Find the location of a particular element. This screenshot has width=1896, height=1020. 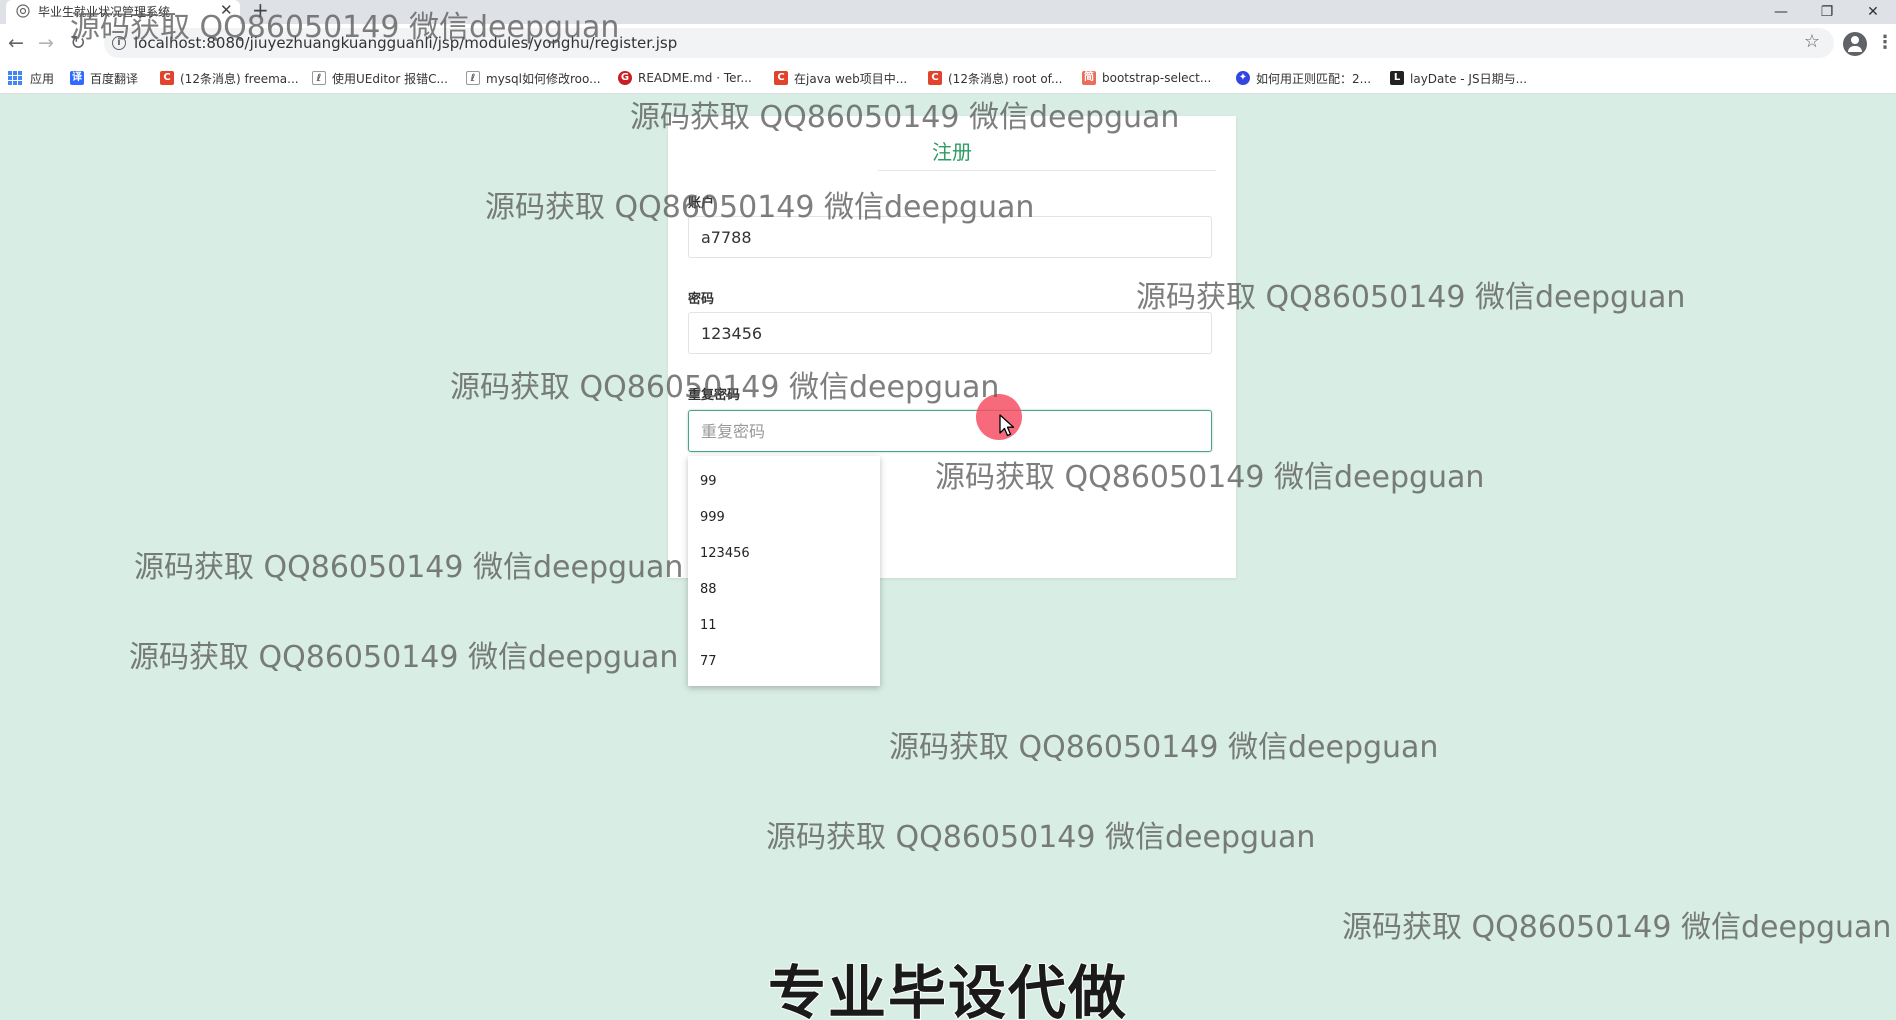

baidu-translate-icon: 译 is located at coordinates (77, 78).